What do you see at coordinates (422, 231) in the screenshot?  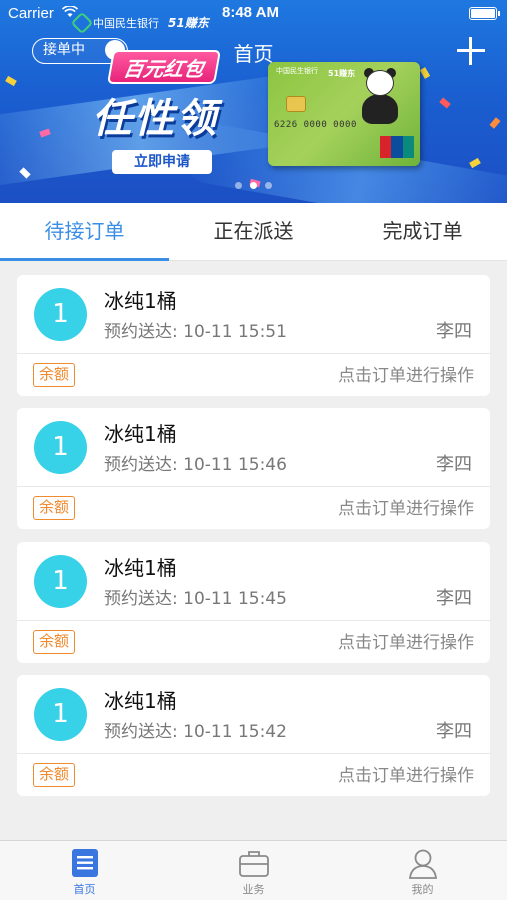 I see `tab-completed-orders: 完成订单` at bounding box center [422, 231].